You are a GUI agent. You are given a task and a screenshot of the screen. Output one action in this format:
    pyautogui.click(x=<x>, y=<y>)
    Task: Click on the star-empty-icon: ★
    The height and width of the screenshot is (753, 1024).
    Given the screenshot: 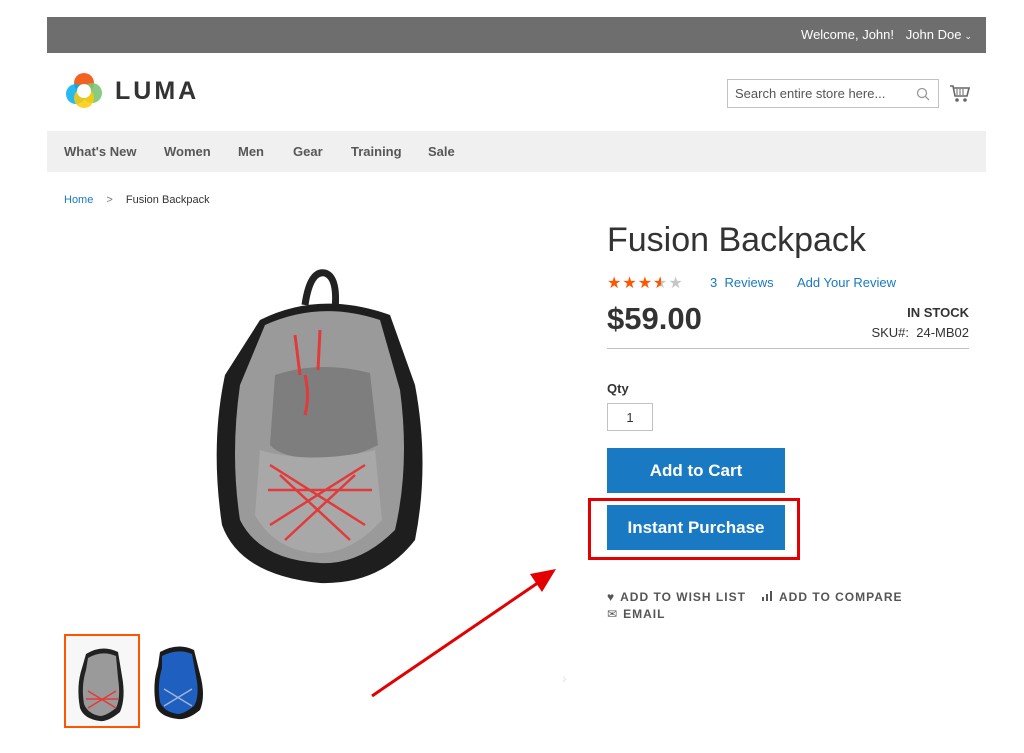 What is the action you would take?
    pyautogui.click(x=676, y=283)
    